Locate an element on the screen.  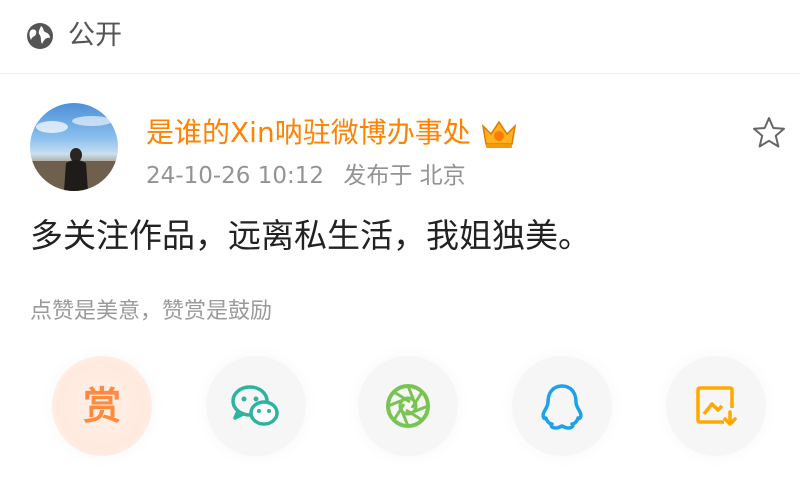
post-meta: 24-10-26 10:12 发布于 北京 is located at coordinates (306, 176).